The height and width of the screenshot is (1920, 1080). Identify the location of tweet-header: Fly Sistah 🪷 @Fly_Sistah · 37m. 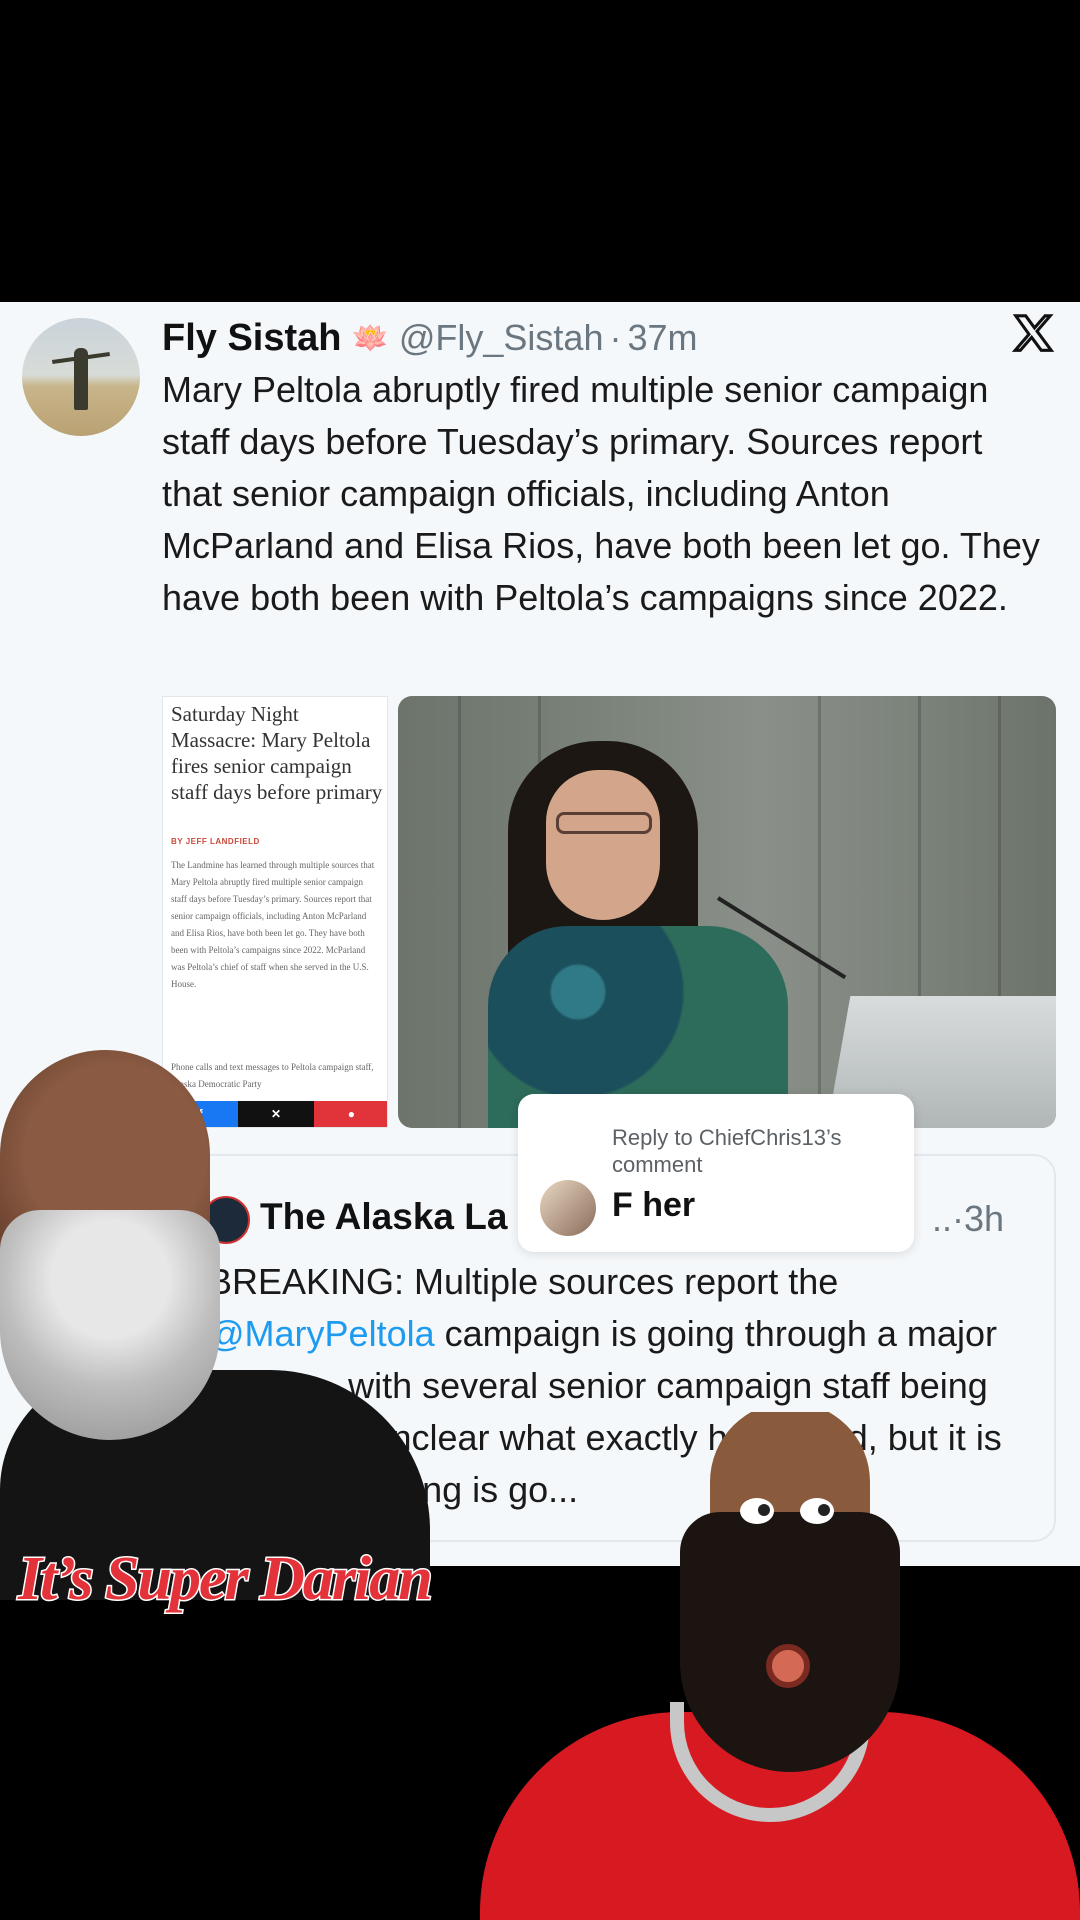
(430, 338).